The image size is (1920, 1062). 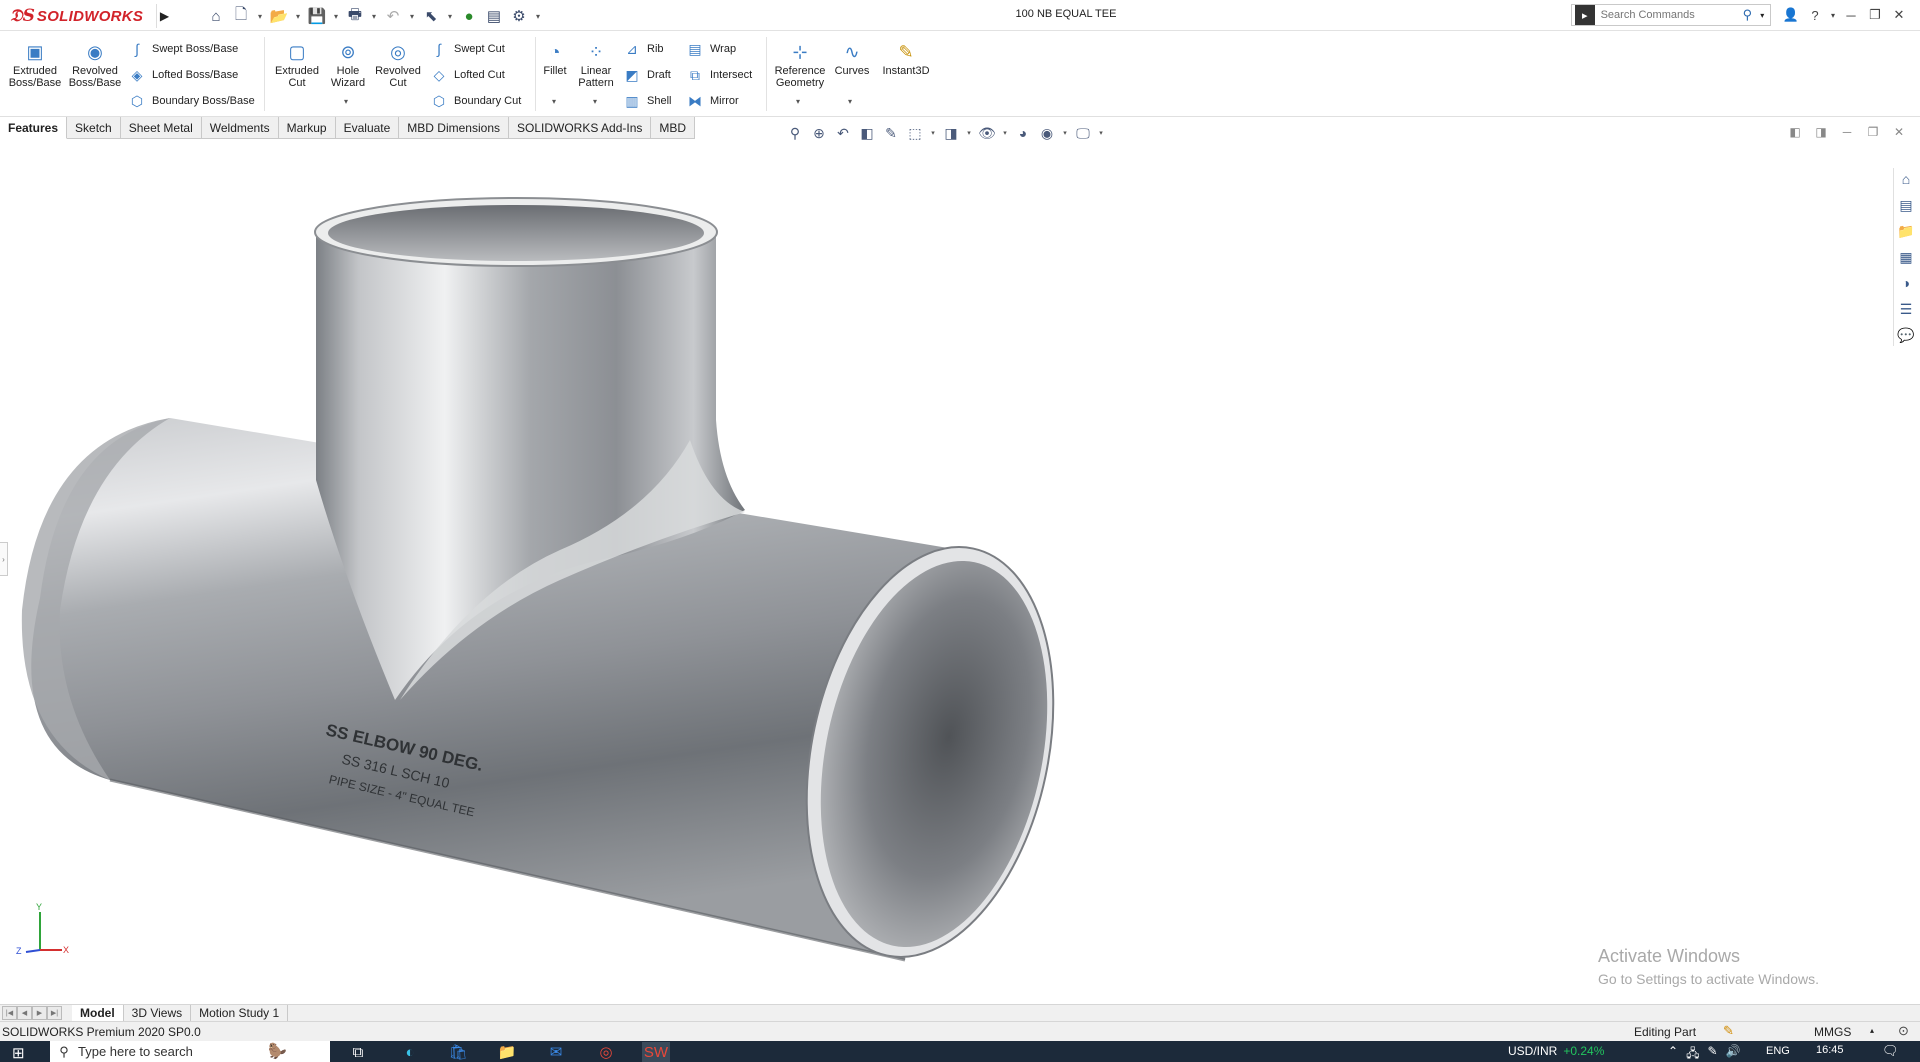 I want to click on draft-button: ◩ Draft, so click(x=646, y=75).